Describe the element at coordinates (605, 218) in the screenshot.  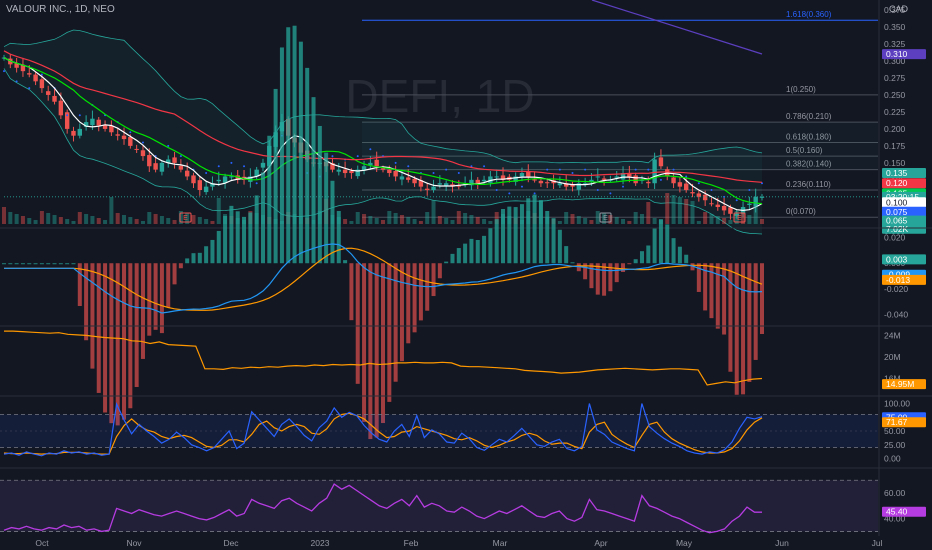
I see `earnings-marker-label: E` at that location.